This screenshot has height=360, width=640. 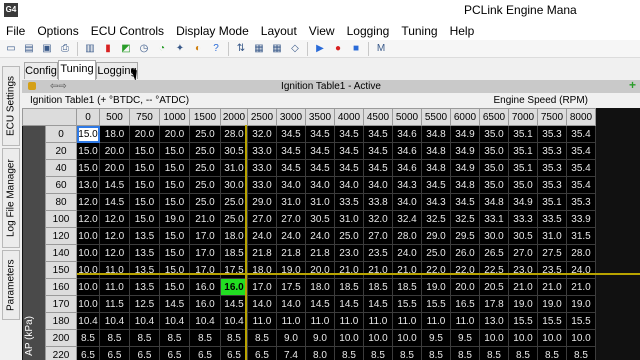 What do you see at coordinates (61, 151) in the screenshot?
I see `row-header: 20` at bounding box center [61, 151].